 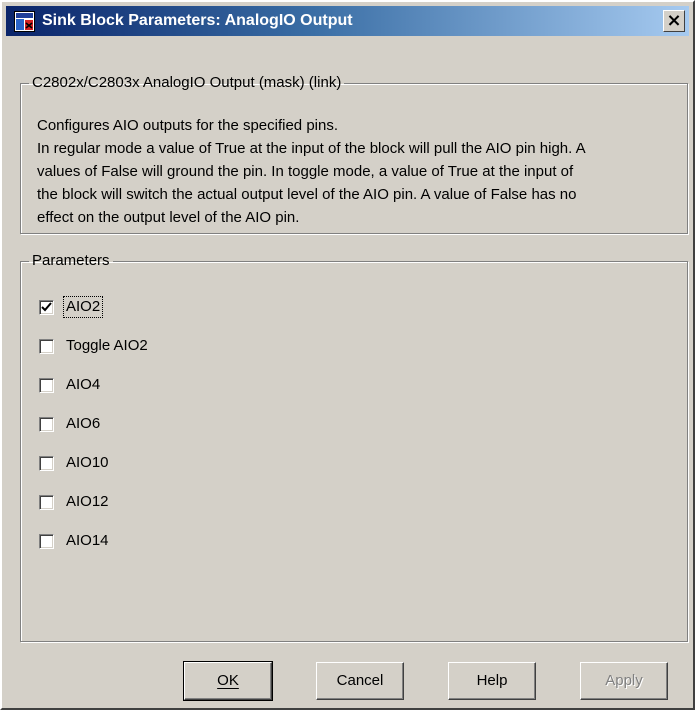 I want to click on checkbox-label: AIO4, so click(x=83, y=385).